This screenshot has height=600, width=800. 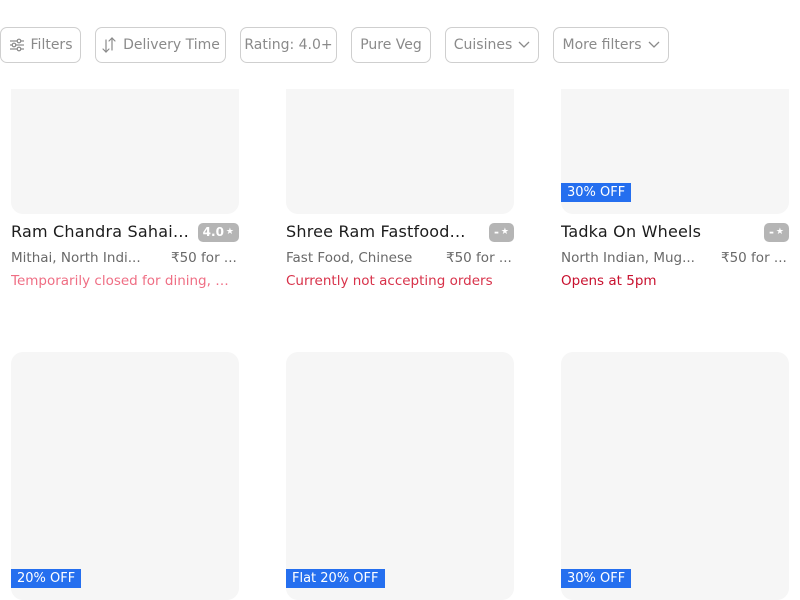 I want to click on offer-badge: 20% OFF, so click(x=46, y=578).